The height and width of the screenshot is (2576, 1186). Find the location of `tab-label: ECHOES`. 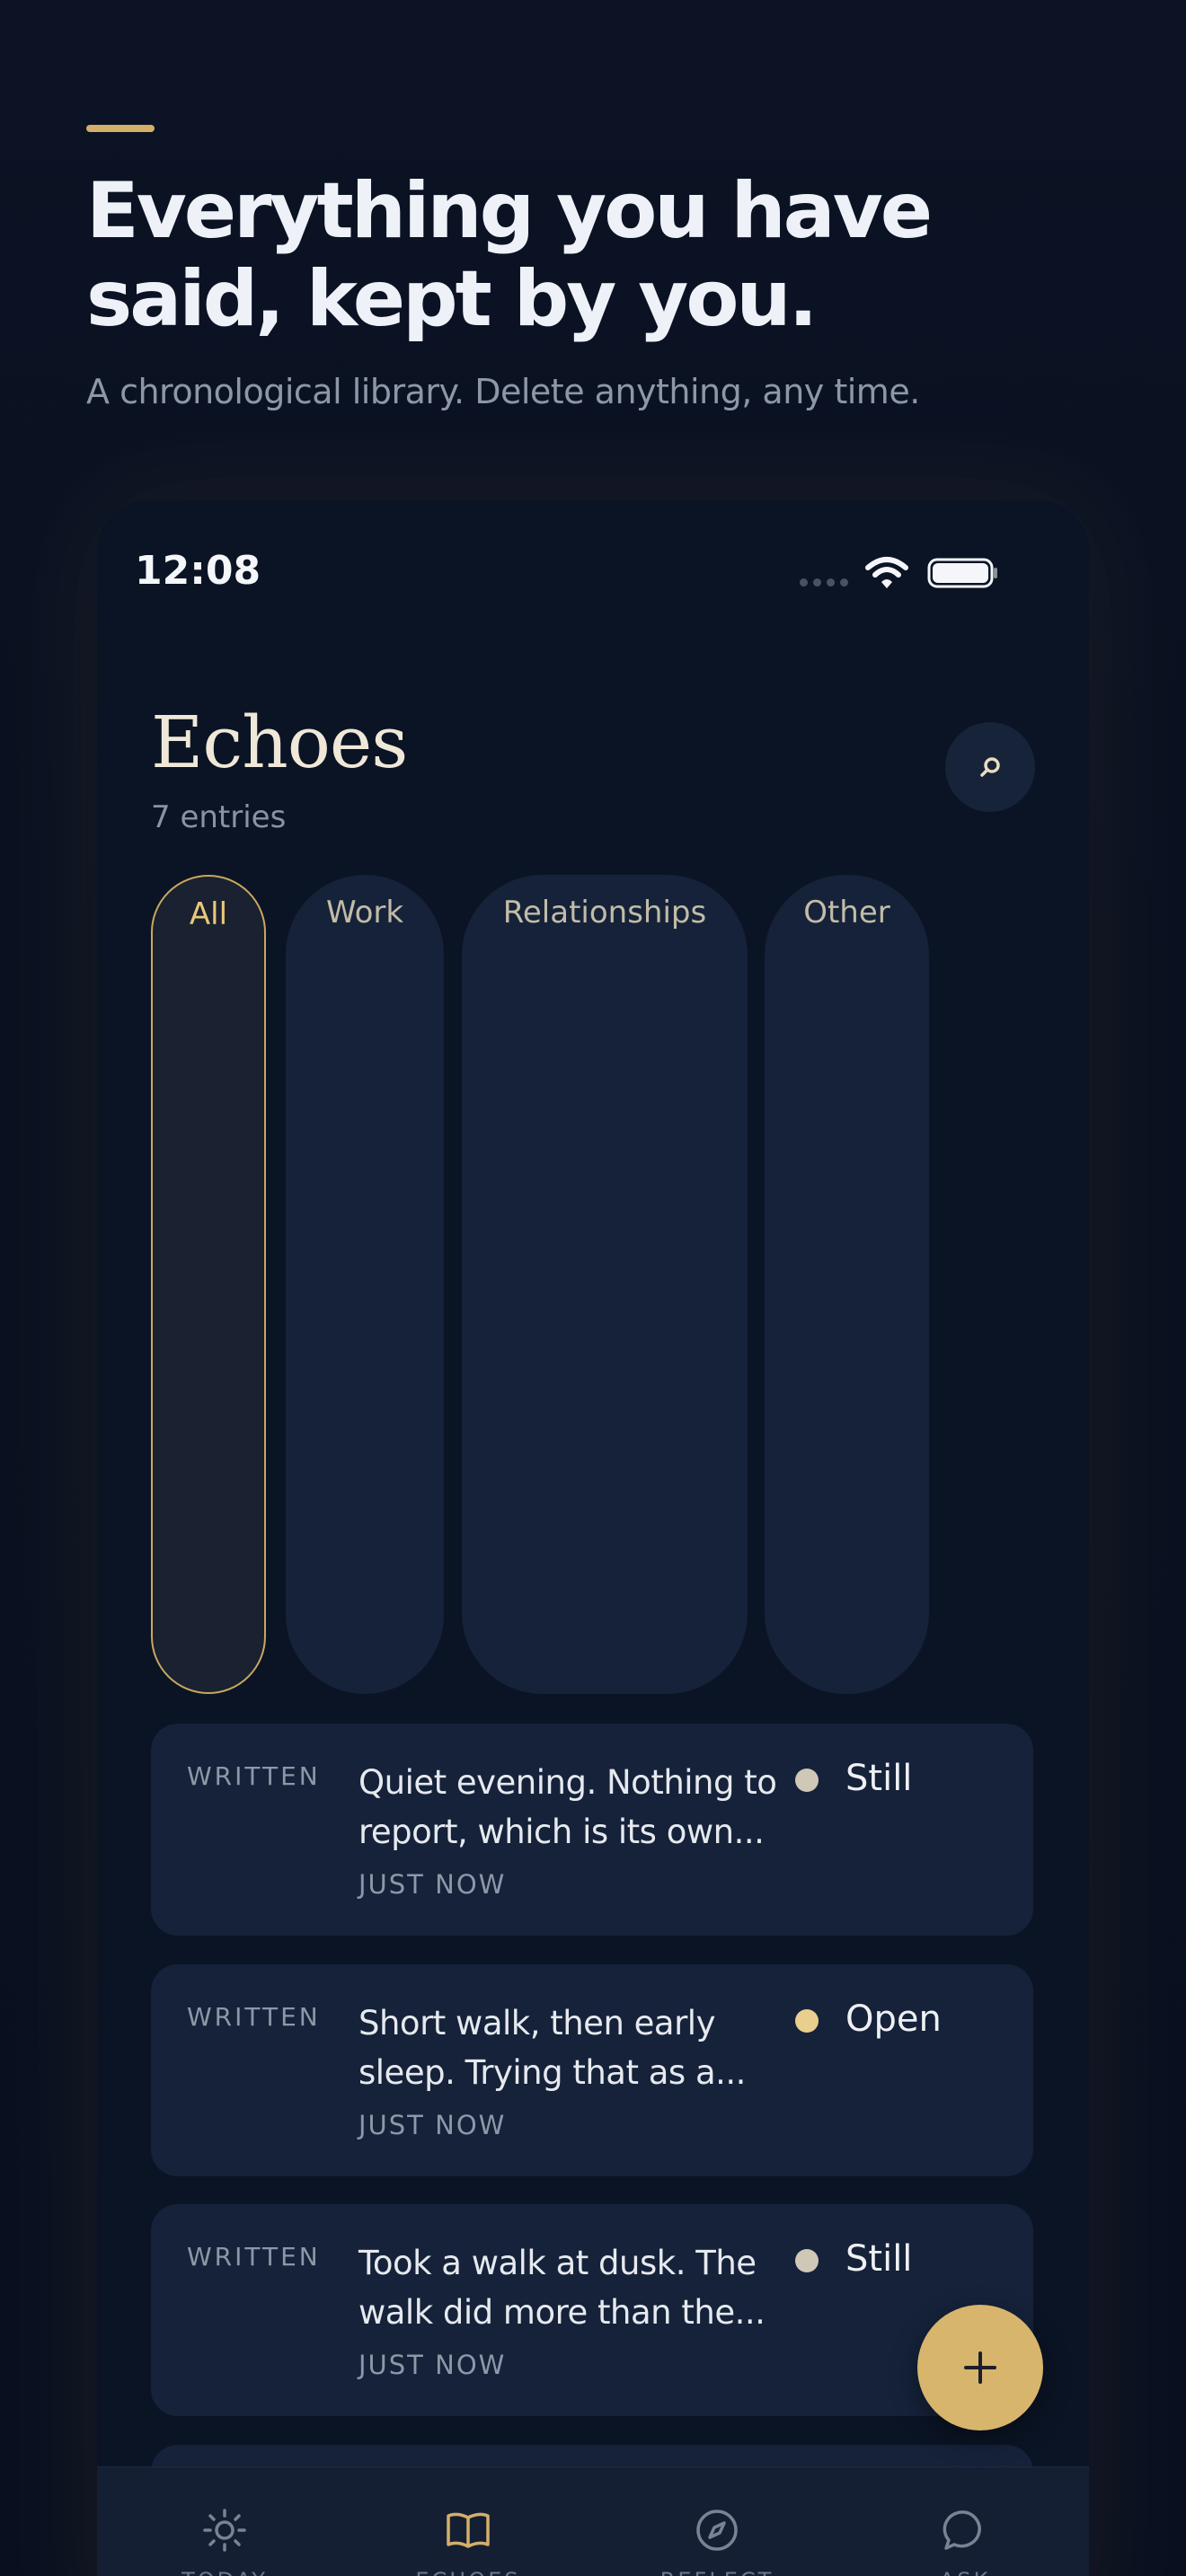

tab-label: ECHOES is located at coordinates (468, 2572).